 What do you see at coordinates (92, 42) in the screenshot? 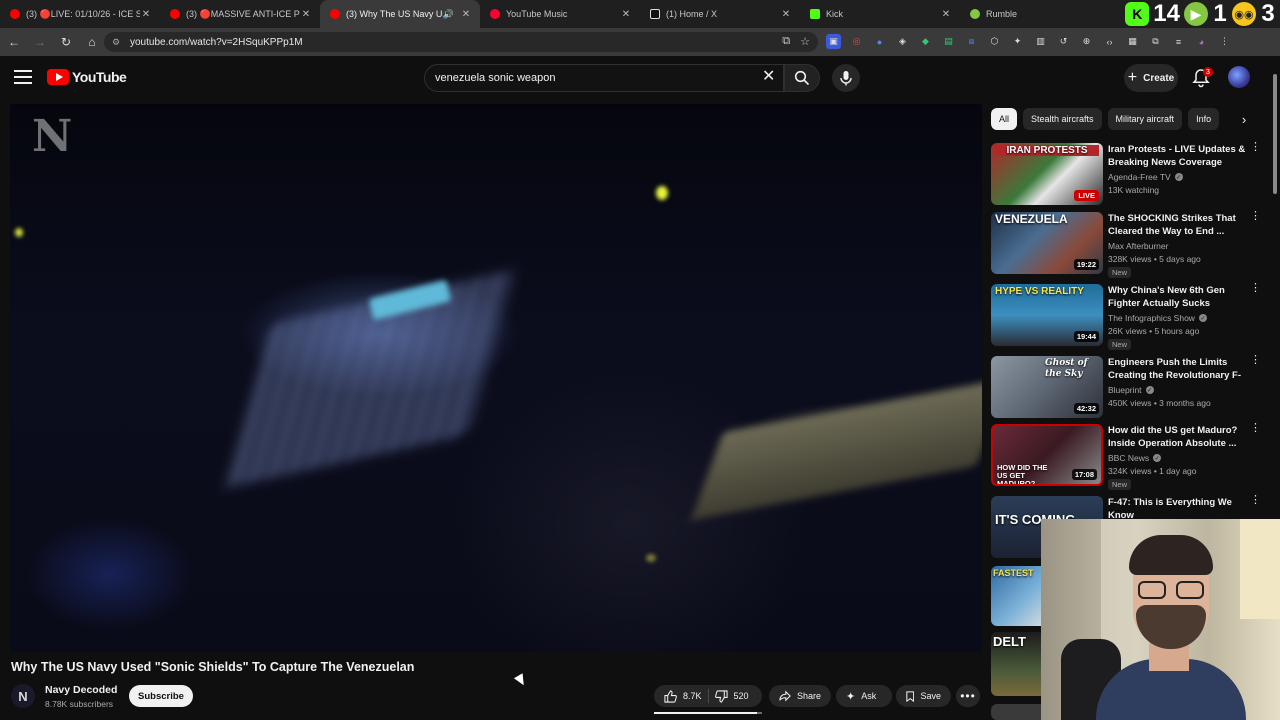
I see `home-icon: ⌂` at bounding box center [92, 42].